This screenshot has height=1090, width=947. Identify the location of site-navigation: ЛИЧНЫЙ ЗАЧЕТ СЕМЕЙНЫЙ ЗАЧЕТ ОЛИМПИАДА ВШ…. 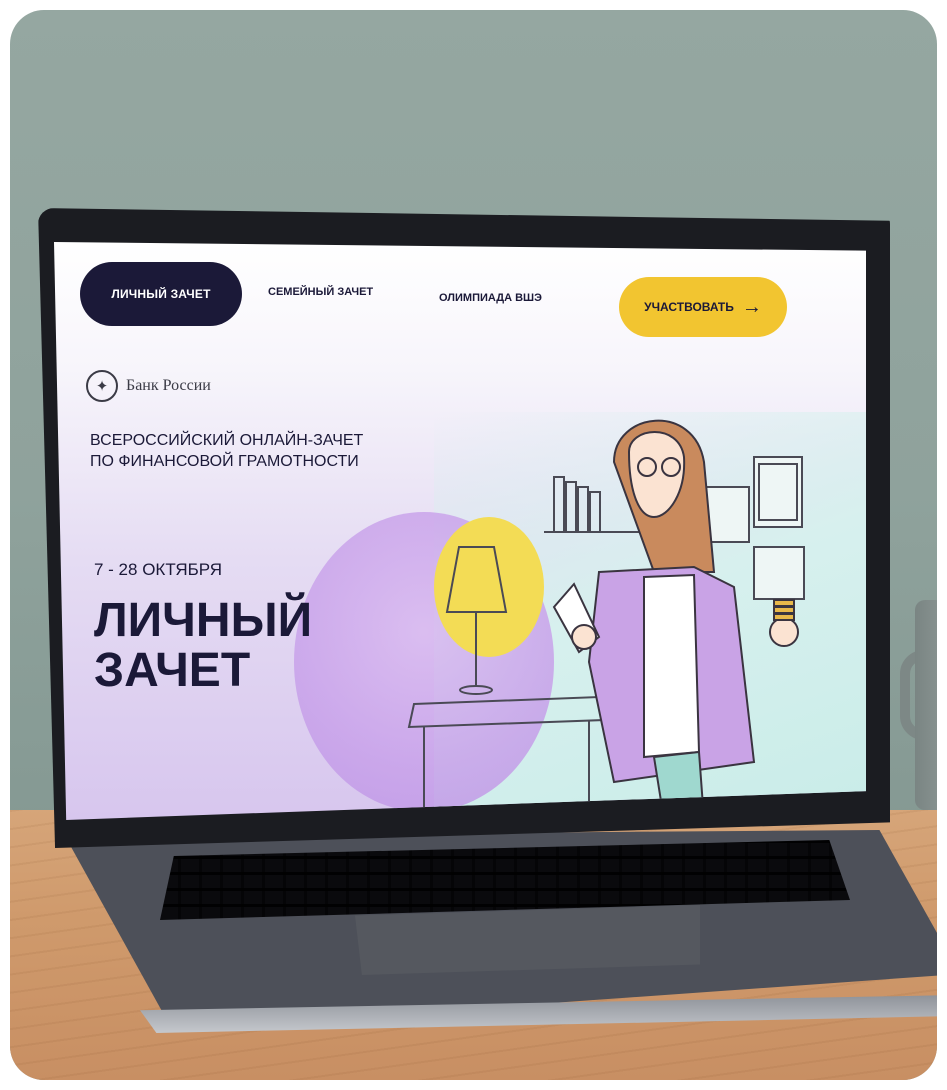
(460, 297).